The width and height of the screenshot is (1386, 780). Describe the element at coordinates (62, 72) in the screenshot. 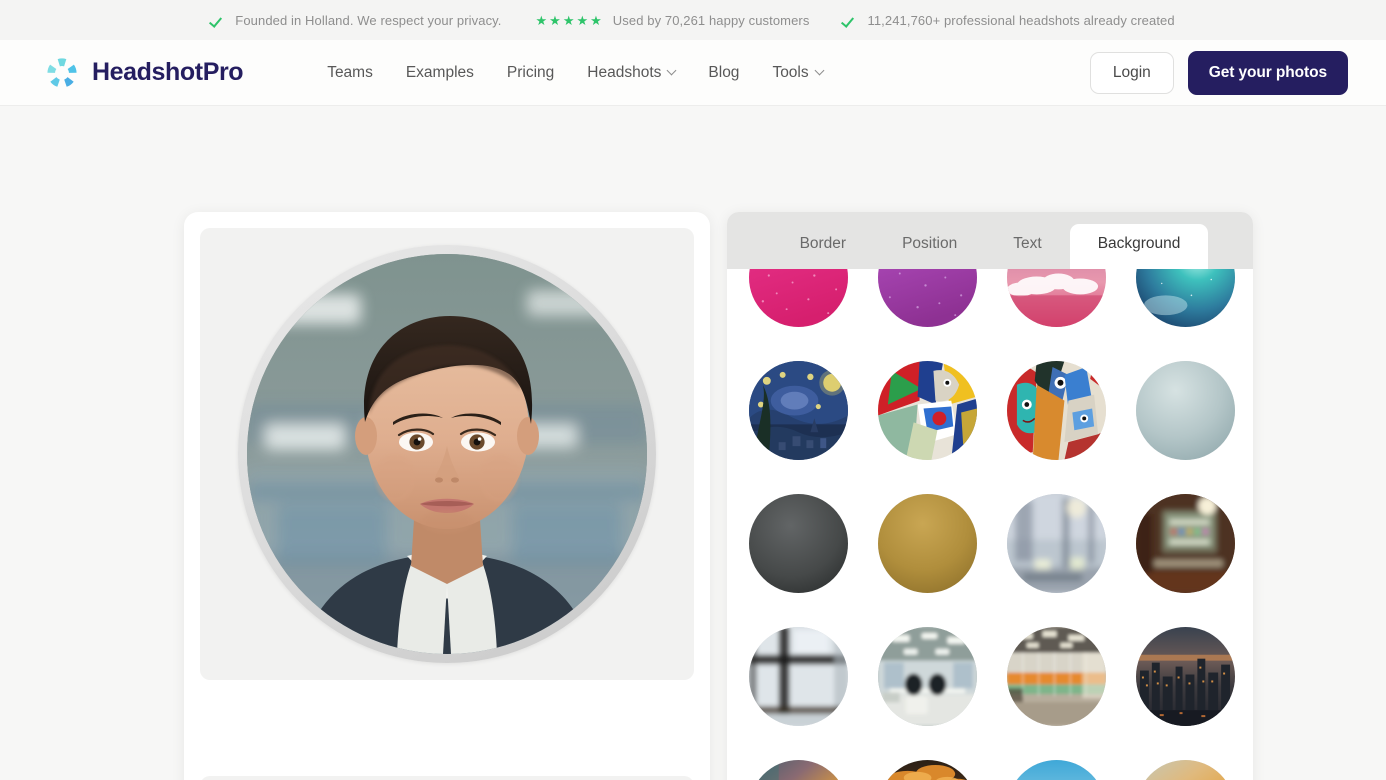

I see `headshotpro-aperture-logo-icon` at that location.